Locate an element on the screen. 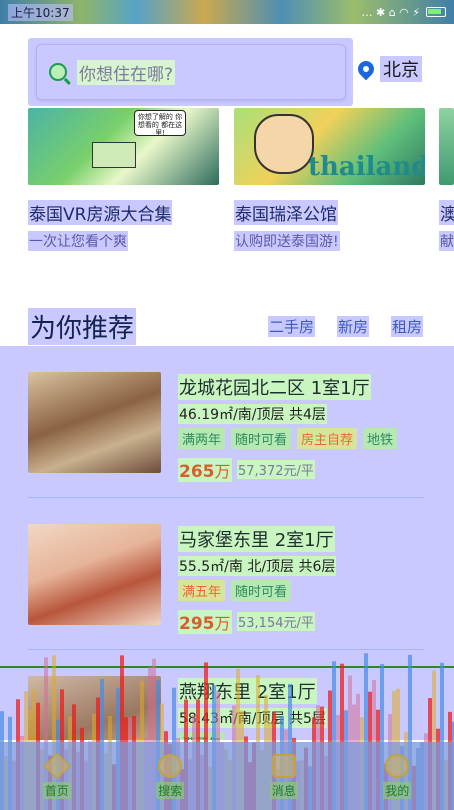 This screenshot has width=454, height=810. price-value: 265 is located at coordinates (197, 472).